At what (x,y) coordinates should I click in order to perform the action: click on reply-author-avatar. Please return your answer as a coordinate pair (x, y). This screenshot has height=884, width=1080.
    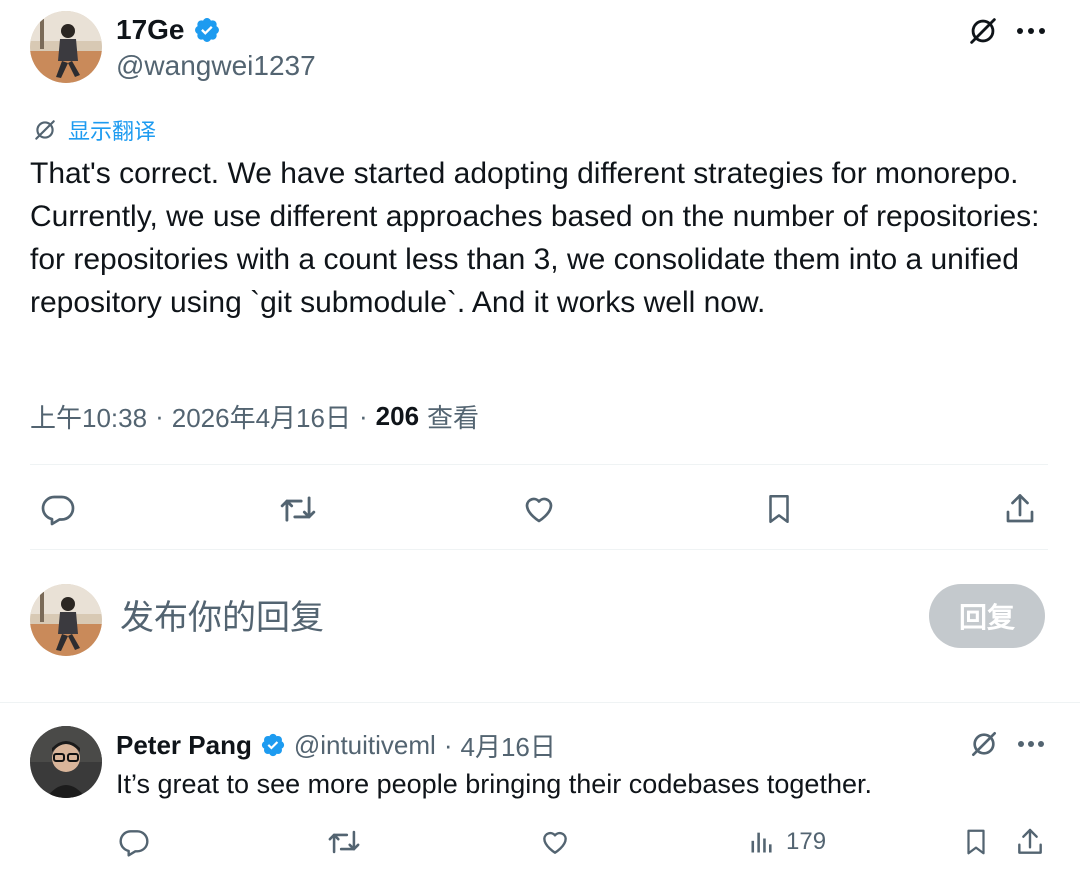
    Looking at the image, I should click on (66, 762).